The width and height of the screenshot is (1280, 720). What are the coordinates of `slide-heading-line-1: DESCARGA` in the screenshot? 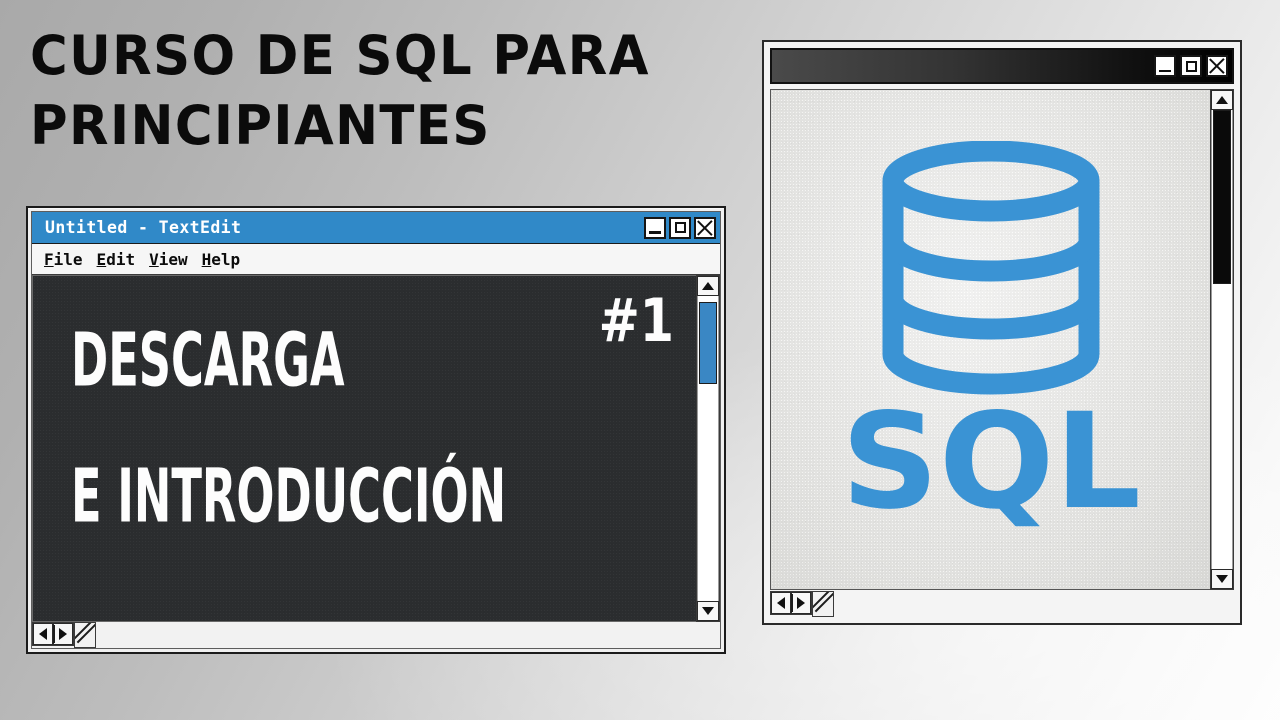 It's located at (208, 361).